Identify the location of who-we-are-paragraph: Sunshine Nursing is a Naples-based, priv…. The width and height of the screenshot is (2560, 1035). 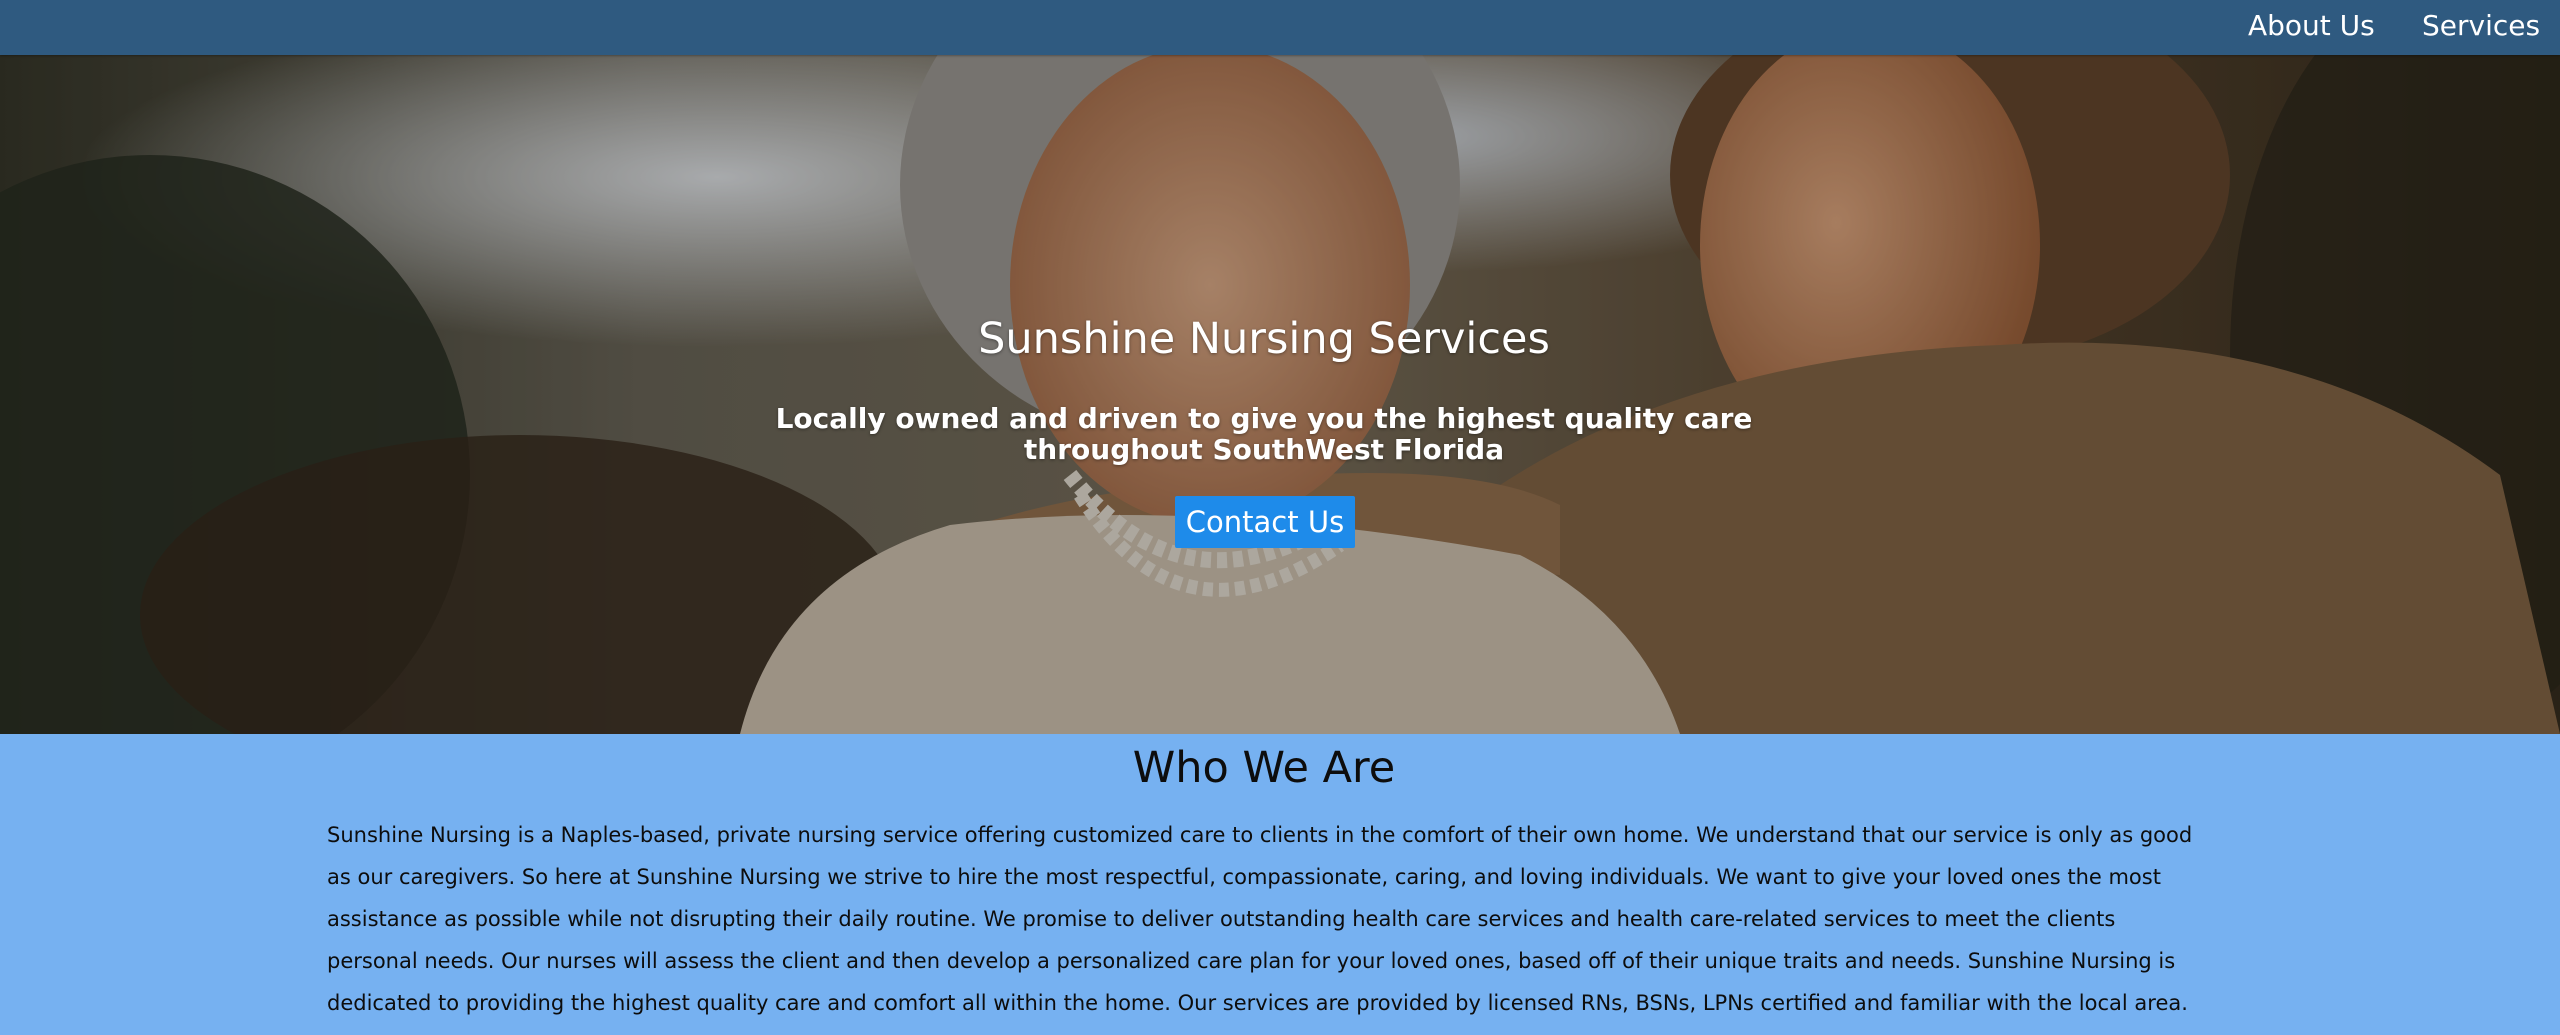
(1260, 919).